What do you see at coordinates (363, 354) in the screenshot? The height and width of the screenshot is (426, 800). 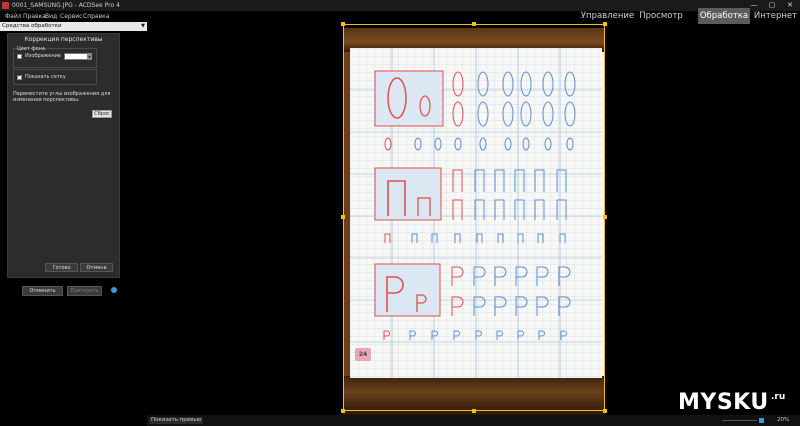 I see `page-number-badge: 24` at bounding box center [363, 354].